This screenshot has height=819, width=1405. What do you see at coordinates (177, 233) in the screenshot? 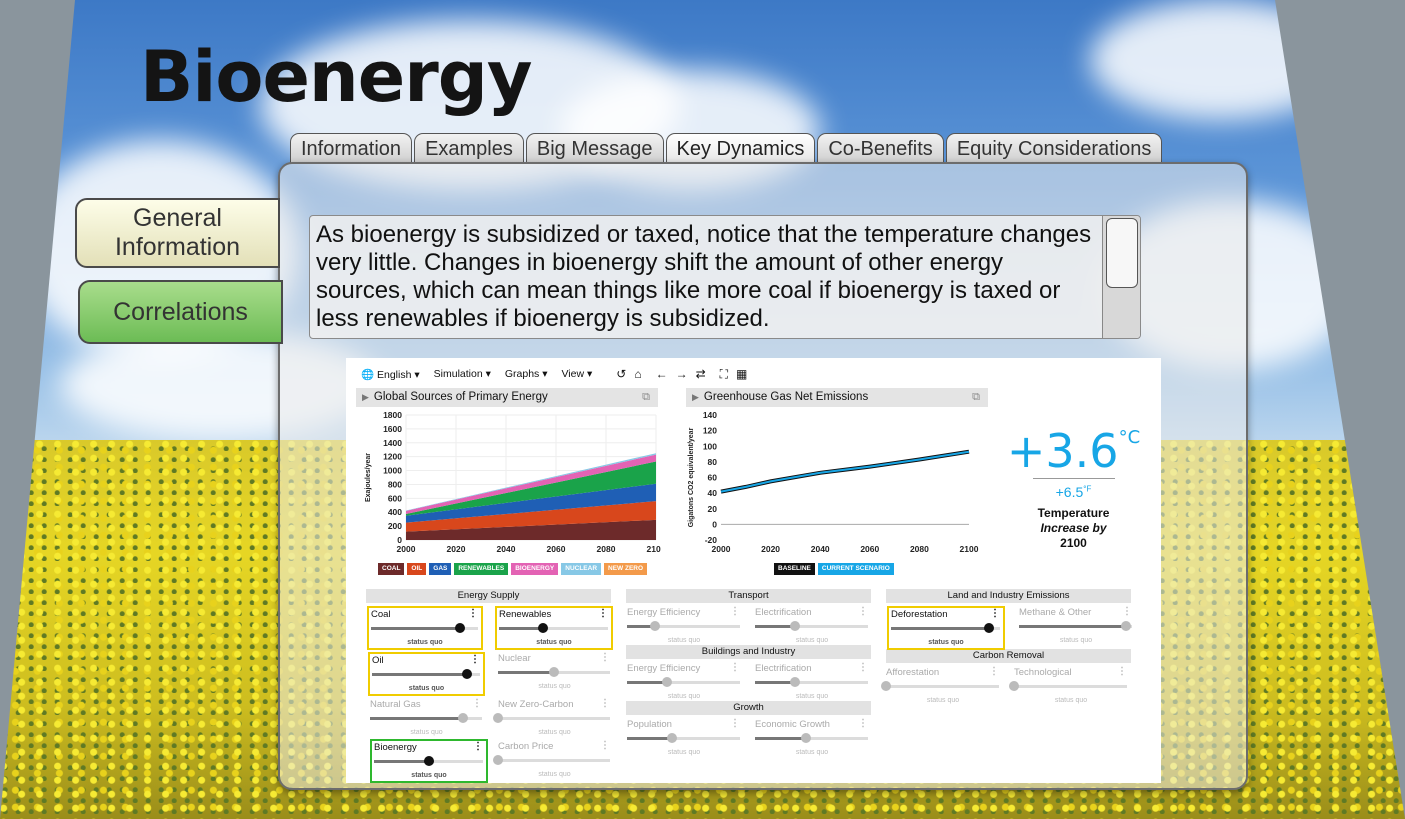
I see `general-information-button: General Information` at bounding box center [177, 233].